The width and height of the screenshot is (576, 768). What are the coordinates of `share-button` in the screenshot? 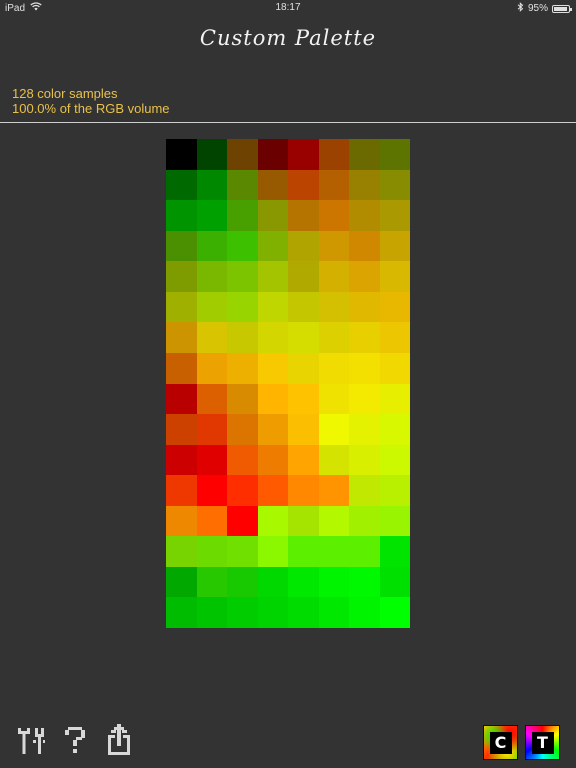 It's located at (119, 740).